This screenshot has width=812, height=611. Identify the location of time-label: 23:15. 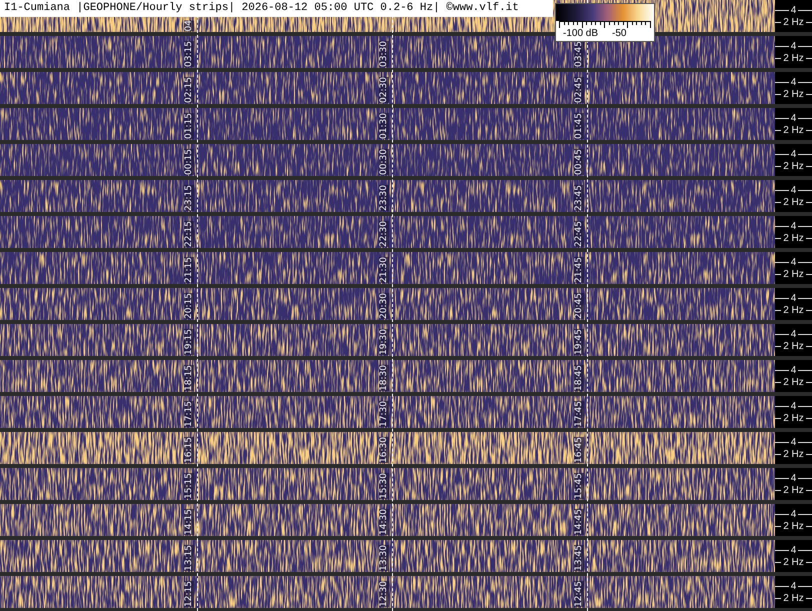
(189, 198).